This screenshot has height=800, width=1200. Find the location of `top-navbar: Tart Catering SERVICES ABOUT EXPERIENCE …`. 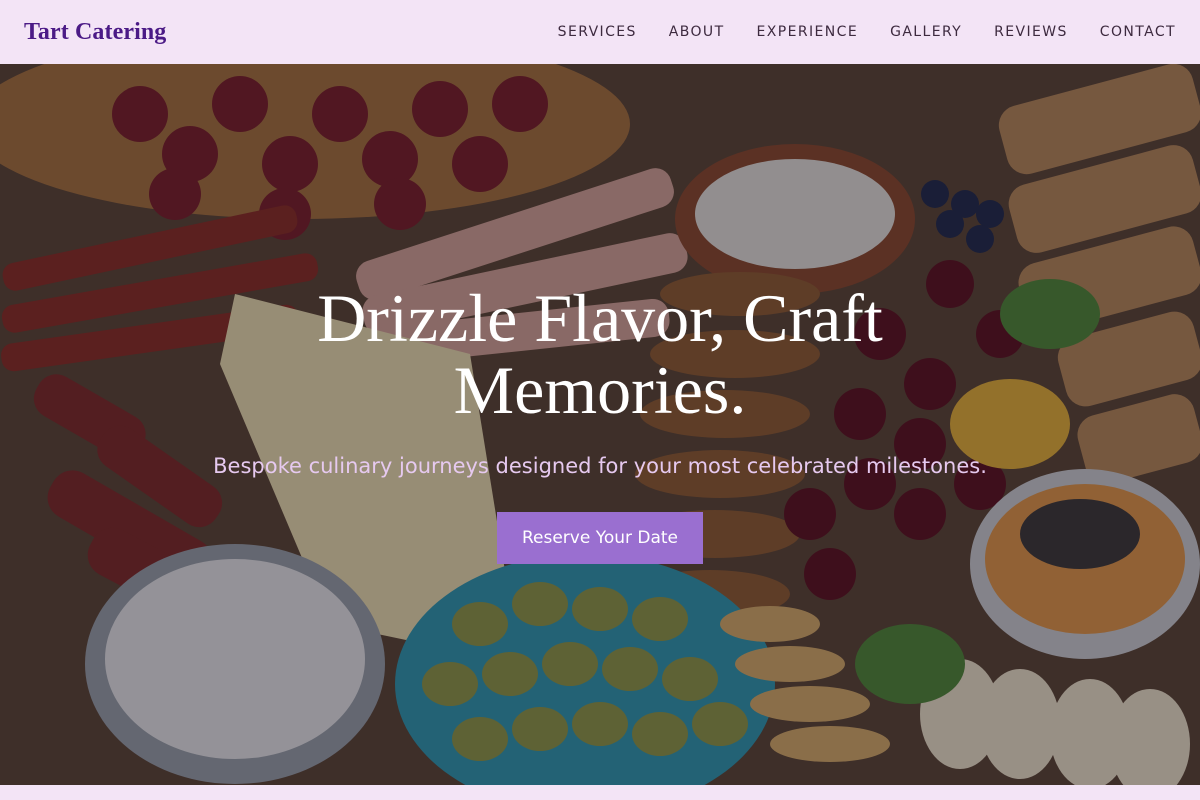

top-navbar: Tart Catering SERVICES ABOUT EXPERIENCE … is located at coordinates (600, 32).